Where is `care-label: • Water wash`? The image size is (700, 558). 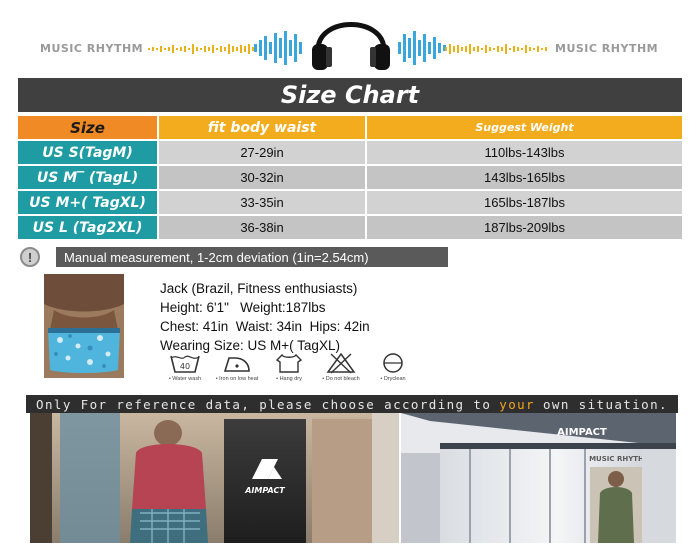
care-label: • Water wash is located at coordinates (185, 379).